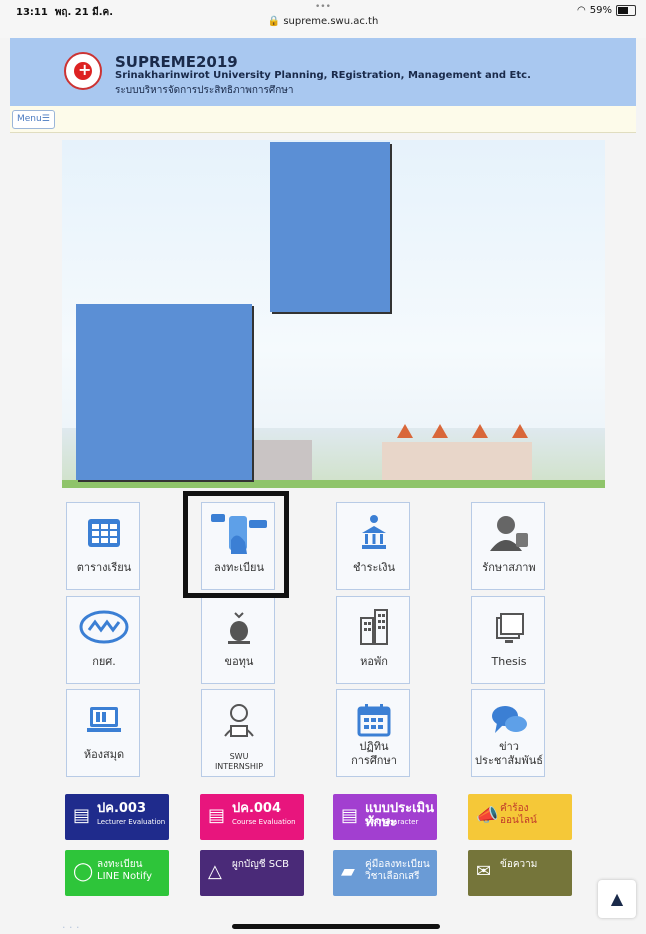  I want to click on menu-tile: หอพัก, so click(373, 640).